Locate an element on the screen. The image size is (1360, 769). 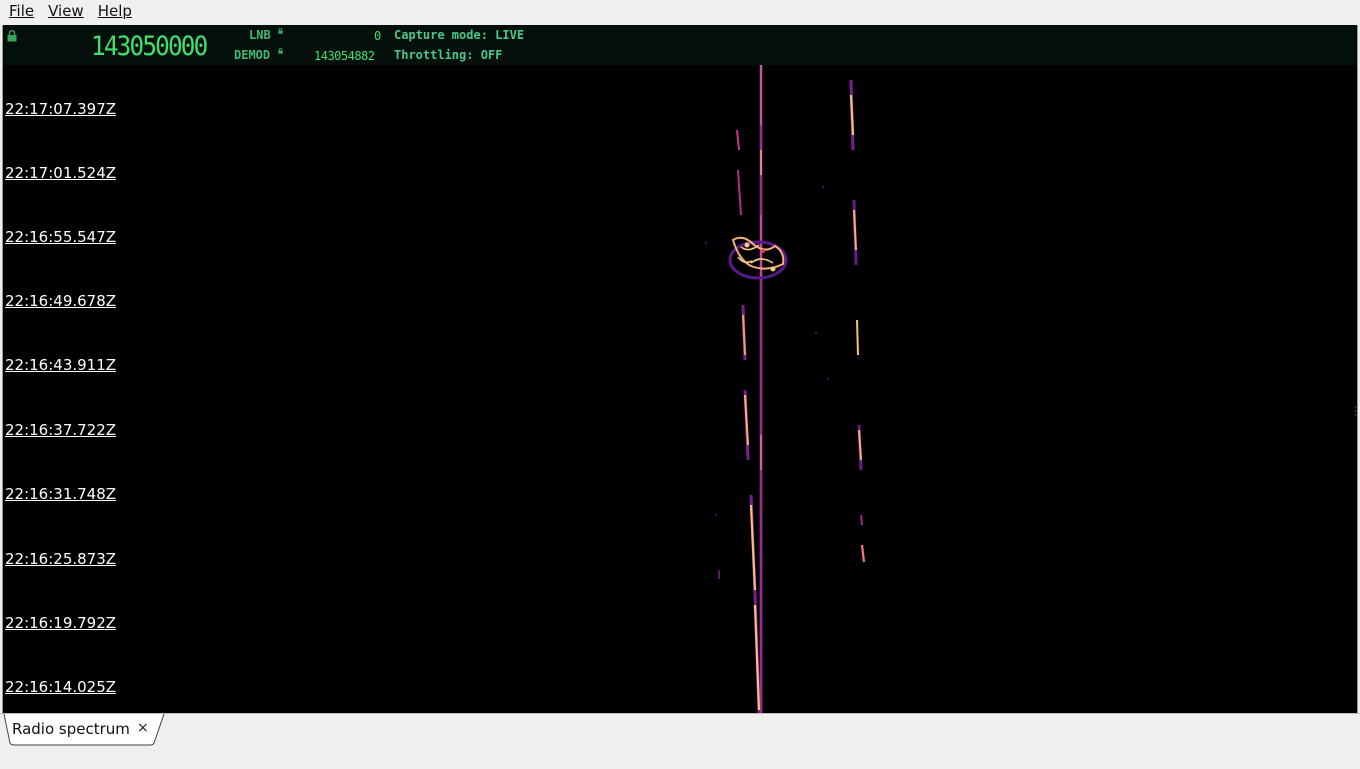
menu-bar: File View Help is located at coordinates (680, 11).